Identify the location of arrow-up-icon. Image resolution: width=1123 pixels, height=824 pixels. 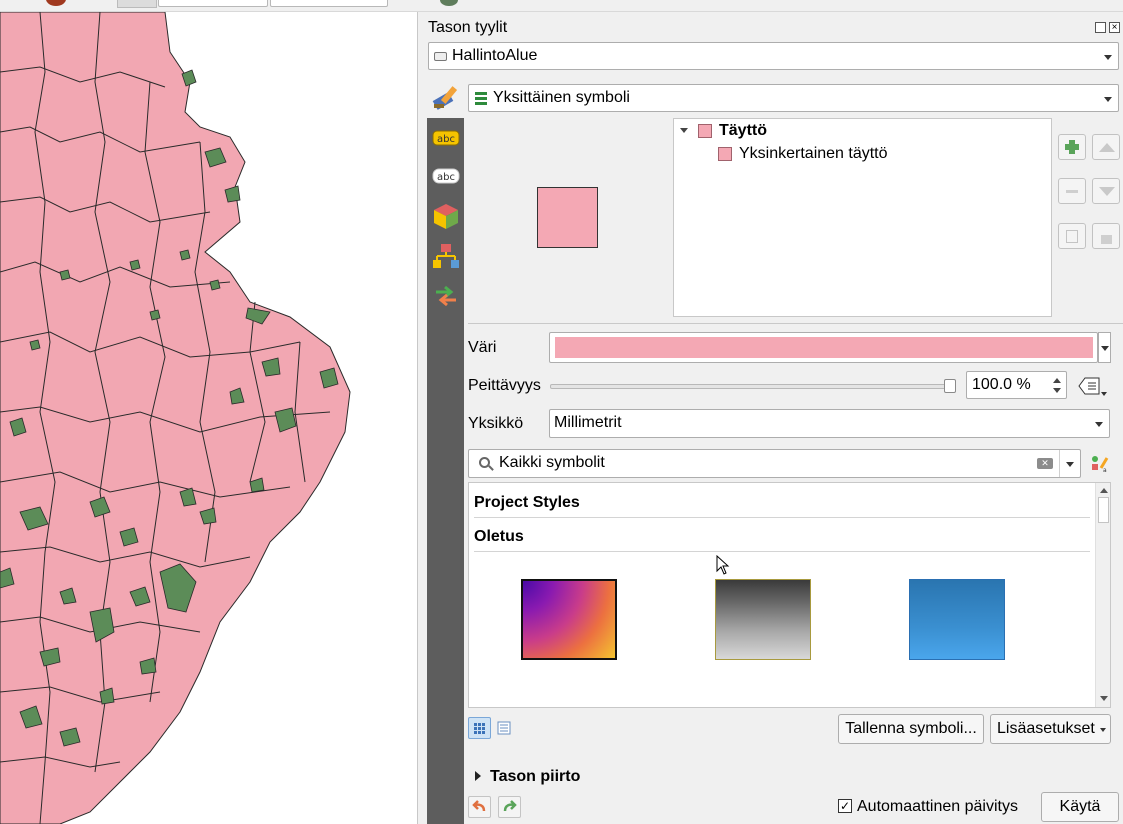
(1107, 147).